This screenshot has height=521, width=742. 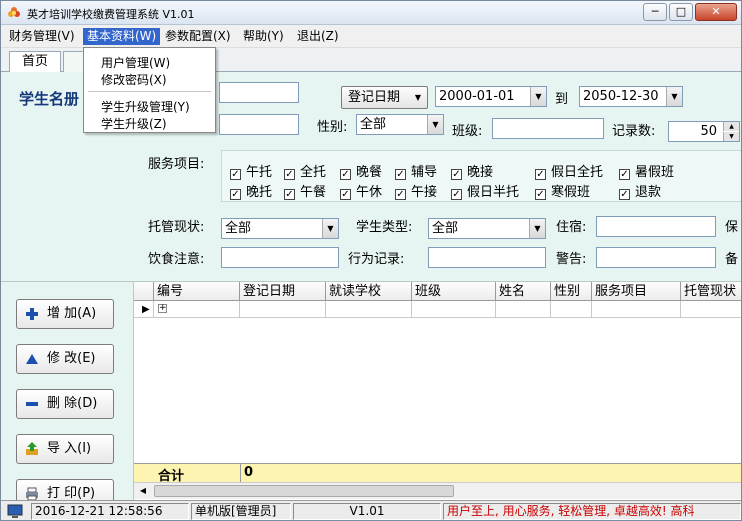 I want to click on column-header: 服务项目, so click(x=636, y=291).